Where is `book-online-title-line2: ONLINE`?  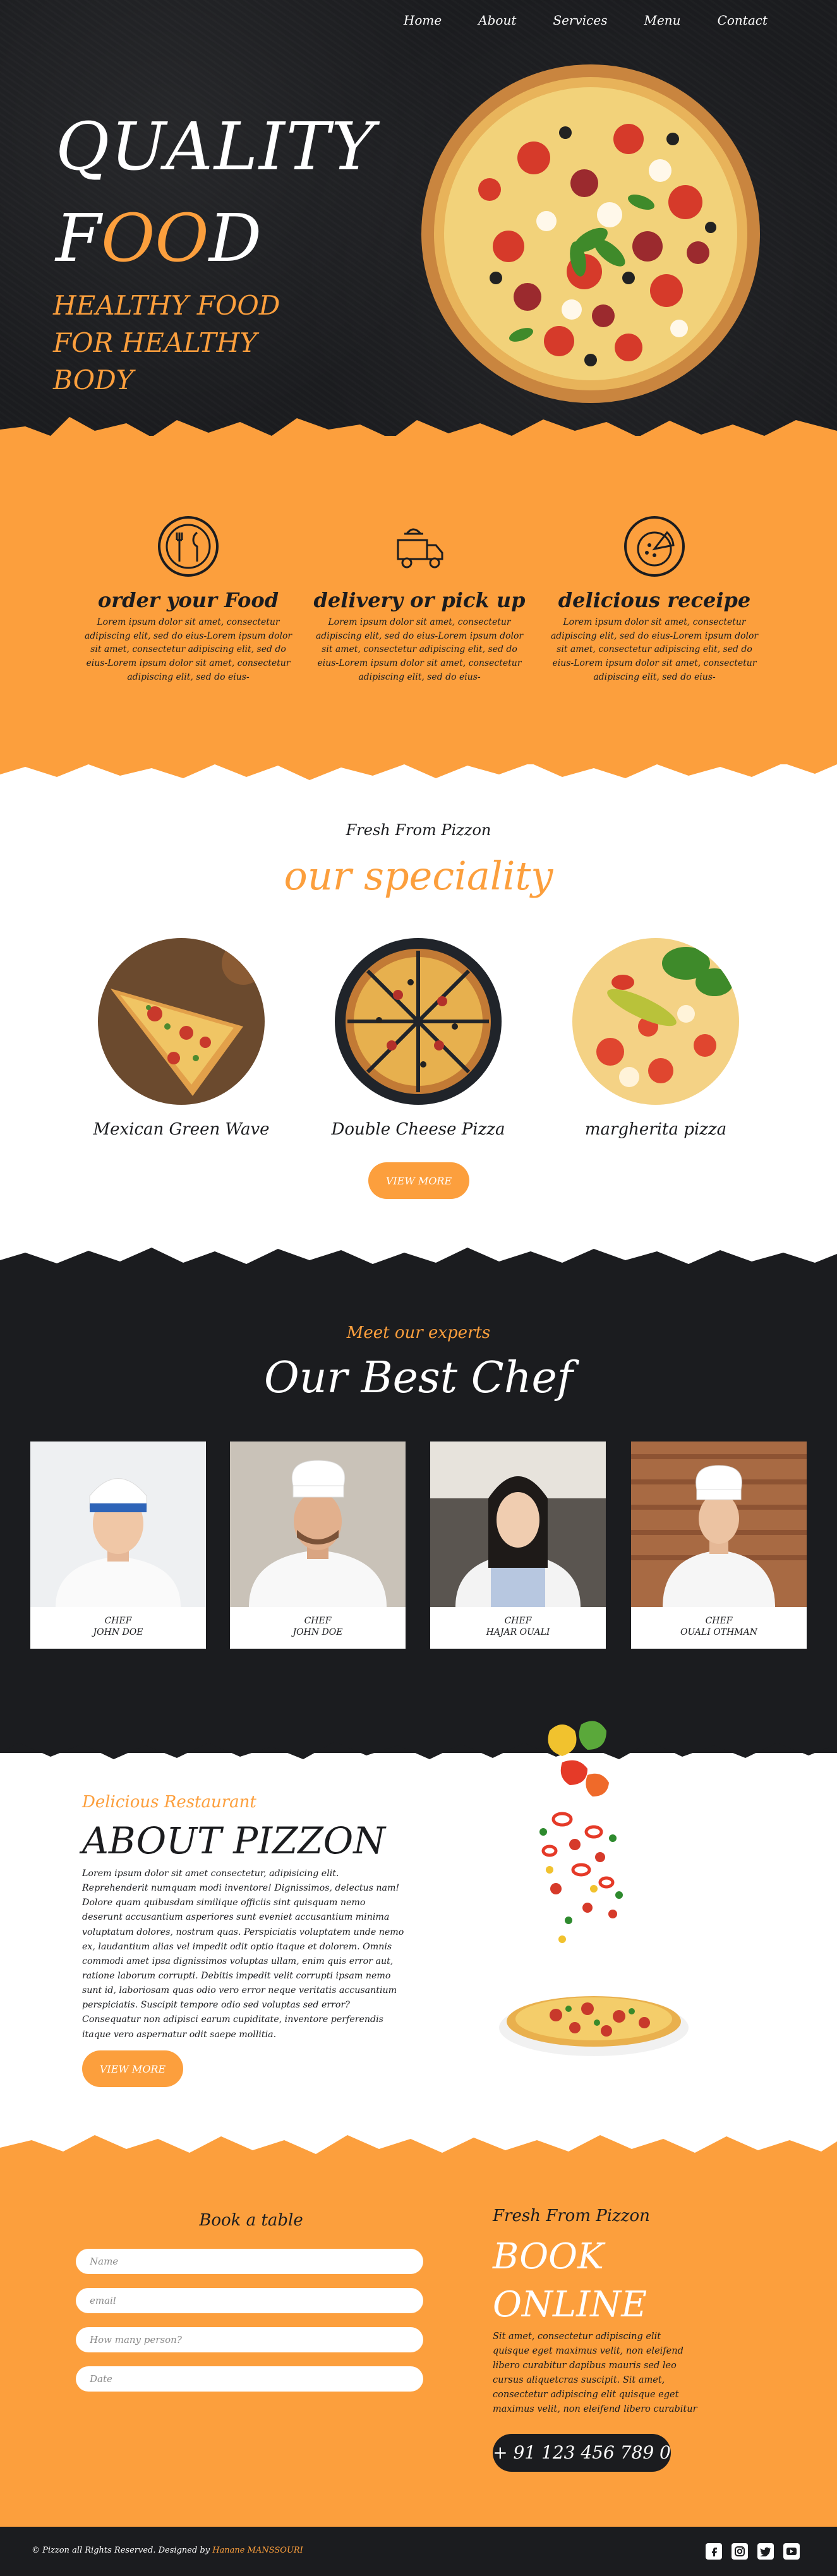
book-online-title-line2: ONLINE is located at coordinates (570, 2304).